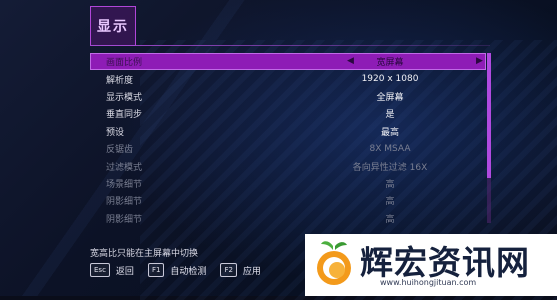  Describe the element at coordinates (428, 282) in the screenshot. I see `watermark-url: www.huihongjituan.com` at that location.